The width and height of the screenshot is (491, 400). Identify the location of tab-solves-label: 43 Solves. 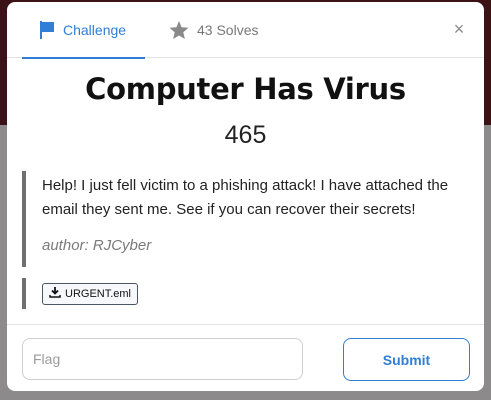
(228, 30).